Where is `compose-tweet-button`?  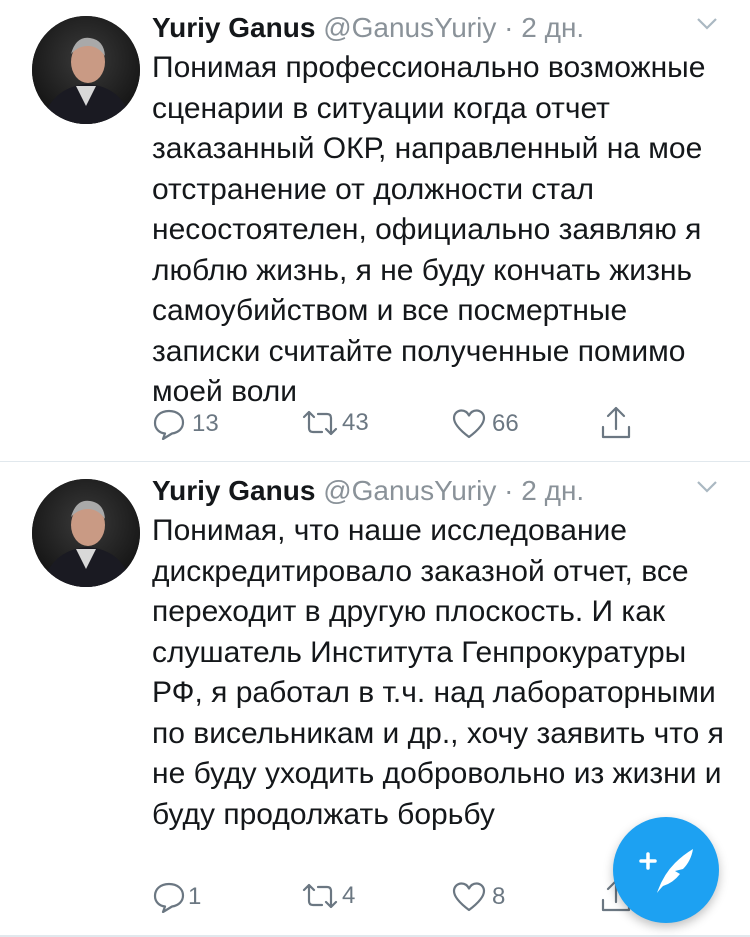 compose-tweet-button is located at coordinates (666, 870).